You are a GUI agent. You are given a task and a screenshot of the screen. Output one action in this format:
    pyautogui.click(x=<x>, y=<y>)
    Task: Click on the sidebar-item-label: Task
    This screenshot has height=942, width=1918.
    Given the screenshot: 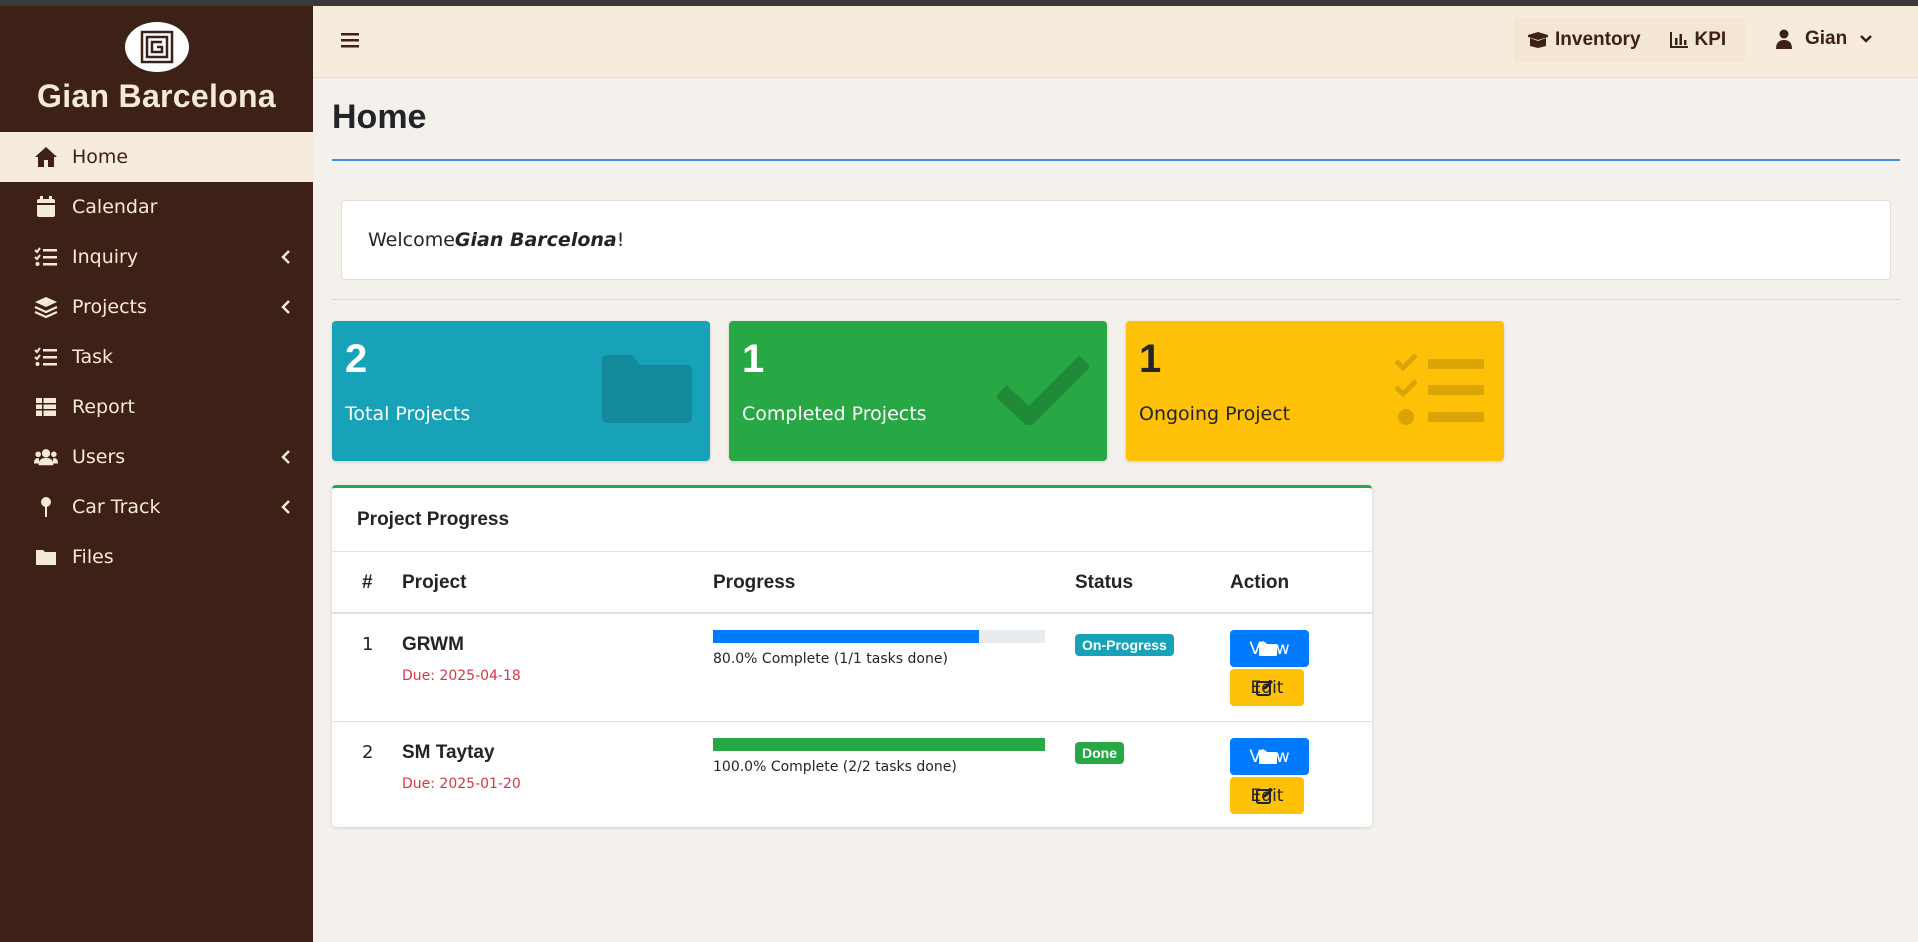 What is the action you would take?
    pyautogui.click(x=93, y=357)
    